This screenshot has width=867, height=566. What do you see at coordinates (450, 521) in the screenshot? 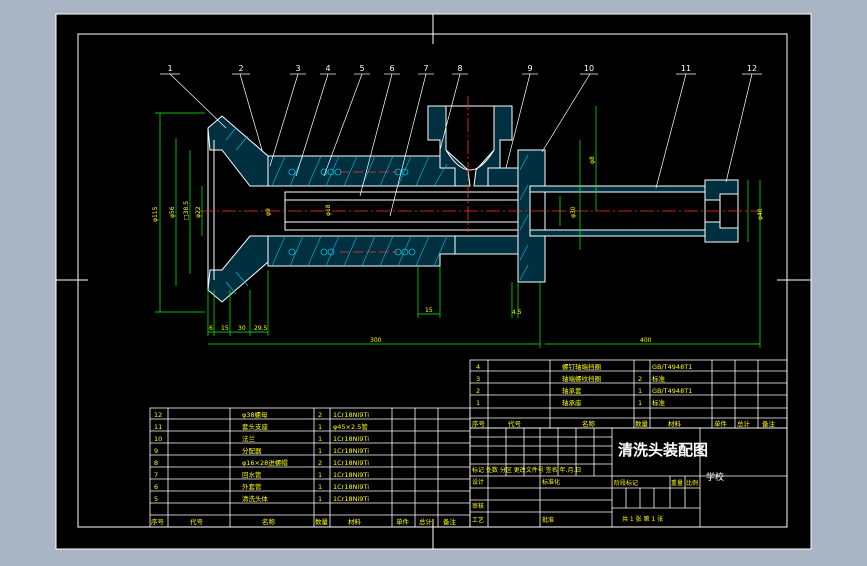
I see `lower-header-note: 备注` at bounding box center [450, 521].